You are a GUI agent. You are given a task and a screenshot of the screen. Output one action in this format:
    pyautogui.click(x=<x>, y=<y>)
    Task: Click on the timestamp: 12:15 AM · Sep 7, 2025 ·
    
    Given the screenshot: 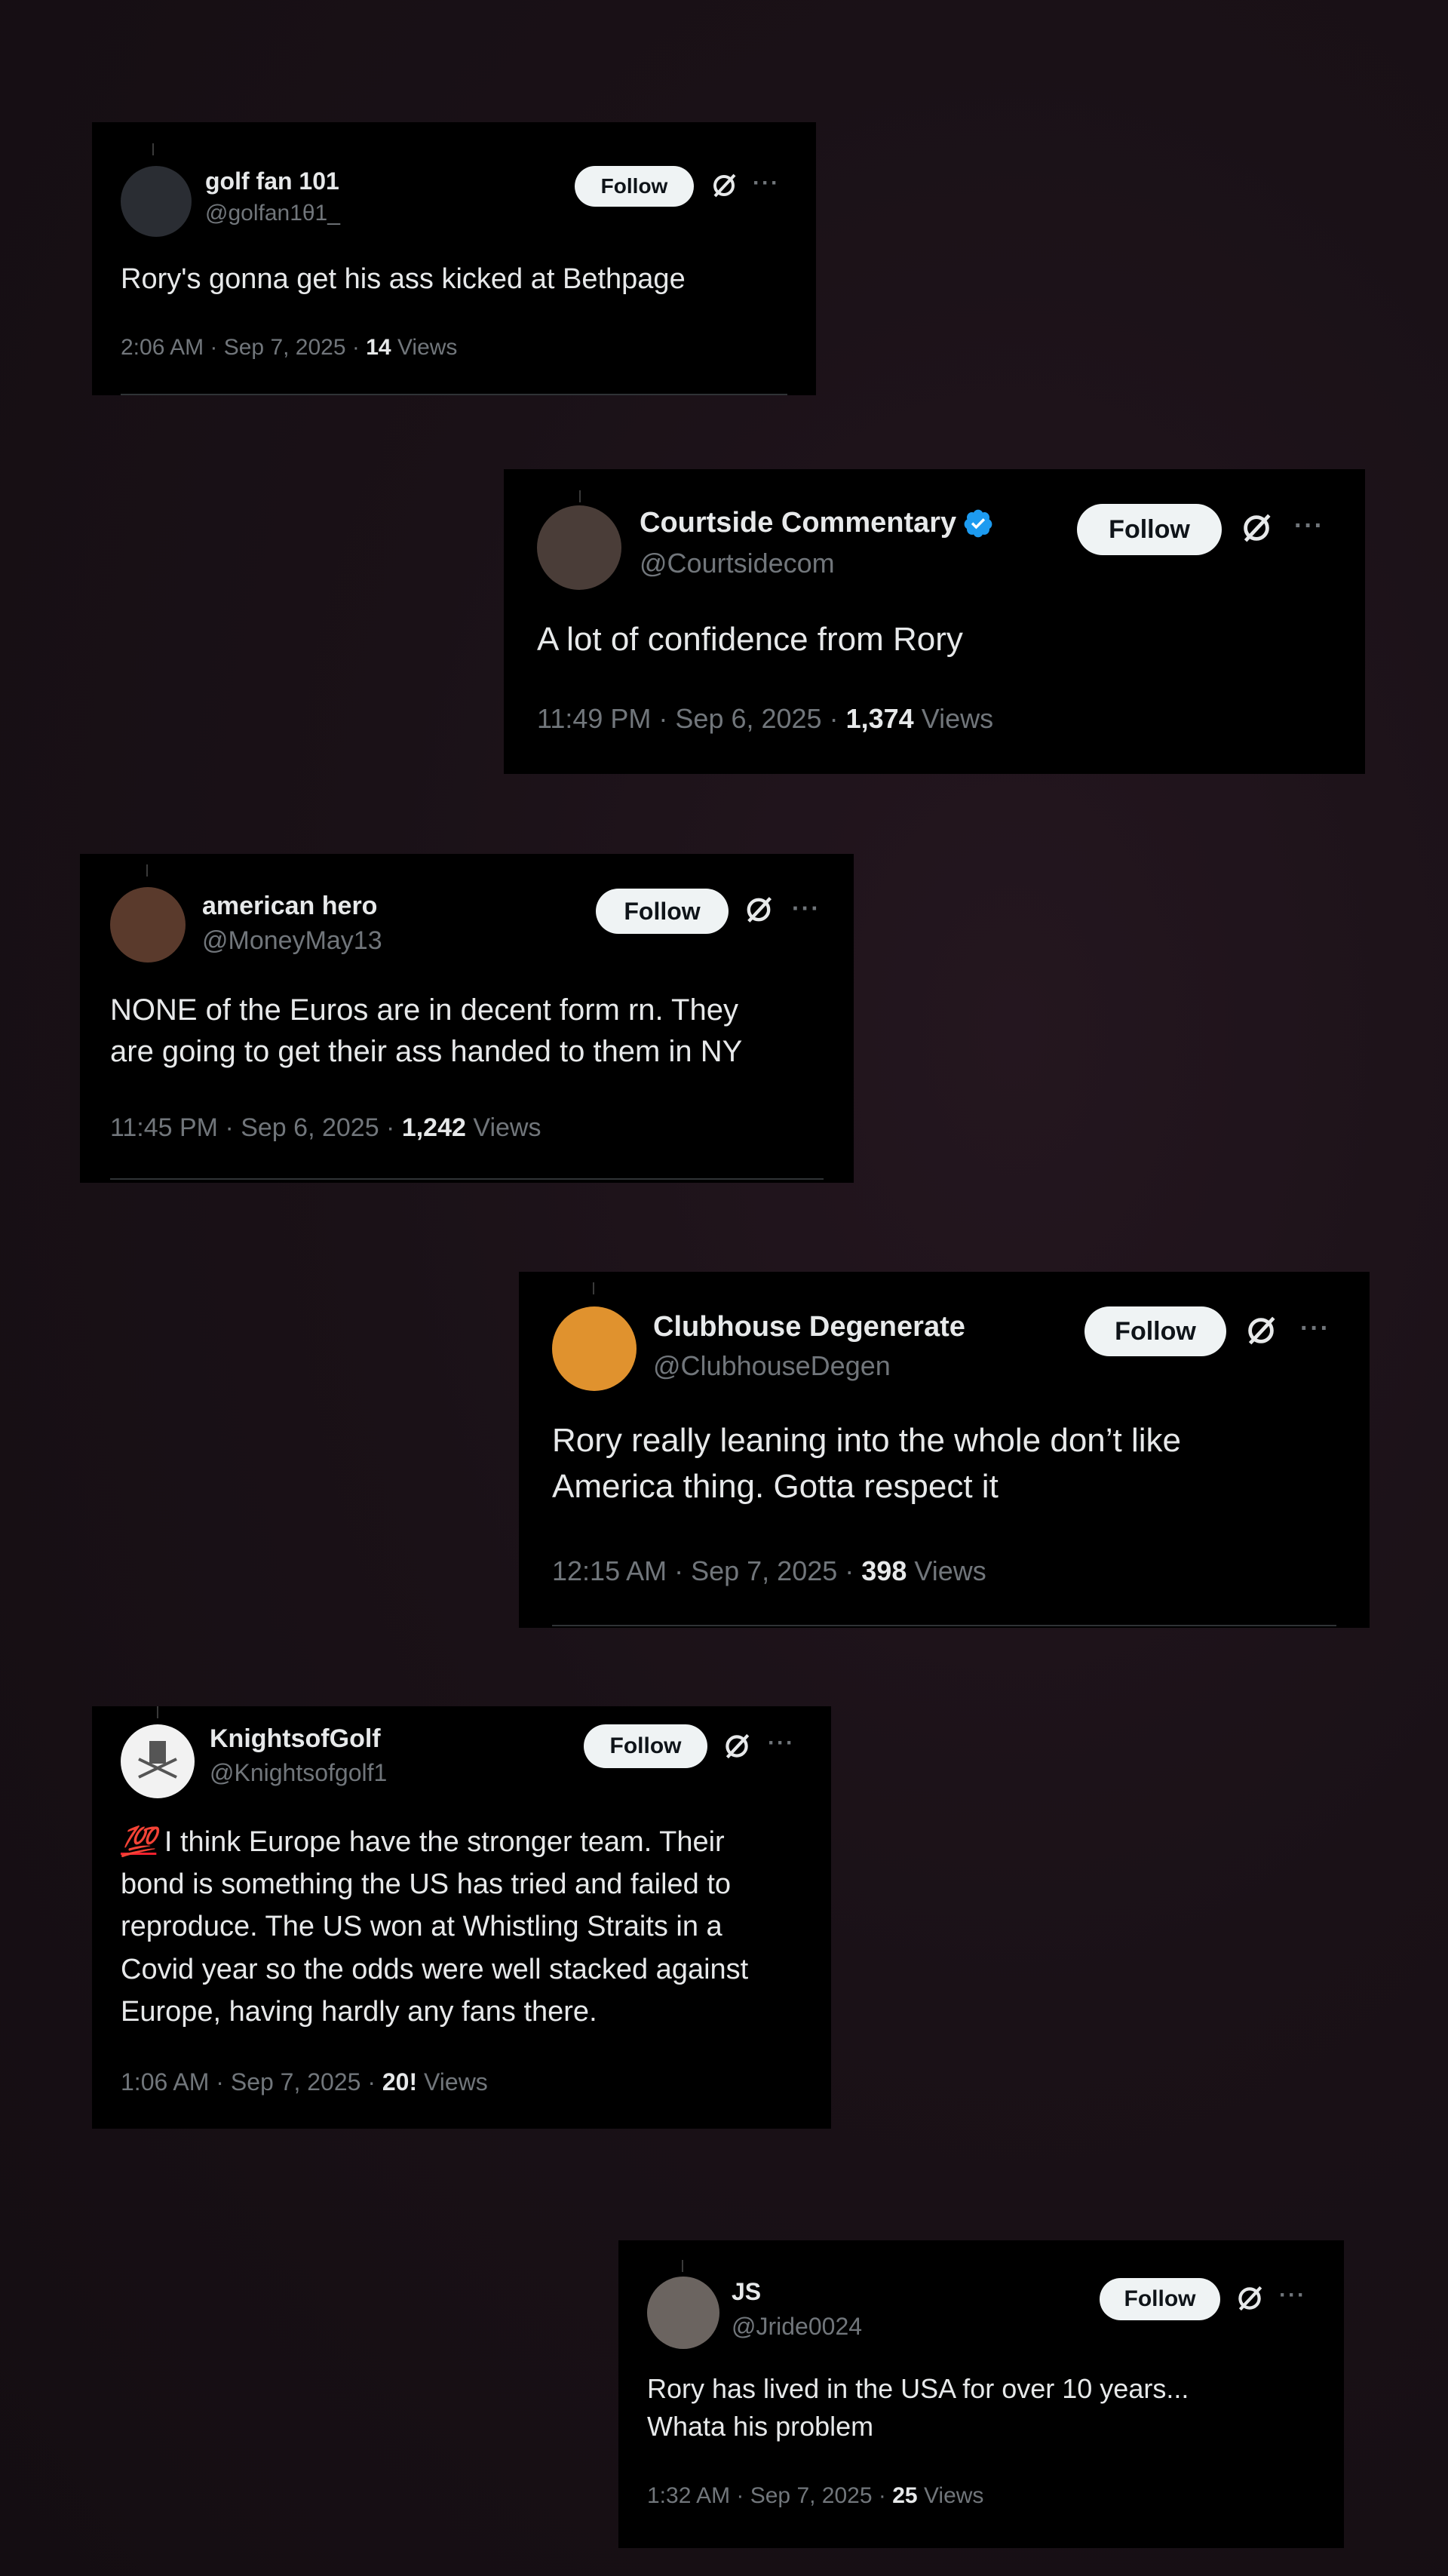 What is the action you would take?
    pyautogui.click(x=703, y=1570)
    